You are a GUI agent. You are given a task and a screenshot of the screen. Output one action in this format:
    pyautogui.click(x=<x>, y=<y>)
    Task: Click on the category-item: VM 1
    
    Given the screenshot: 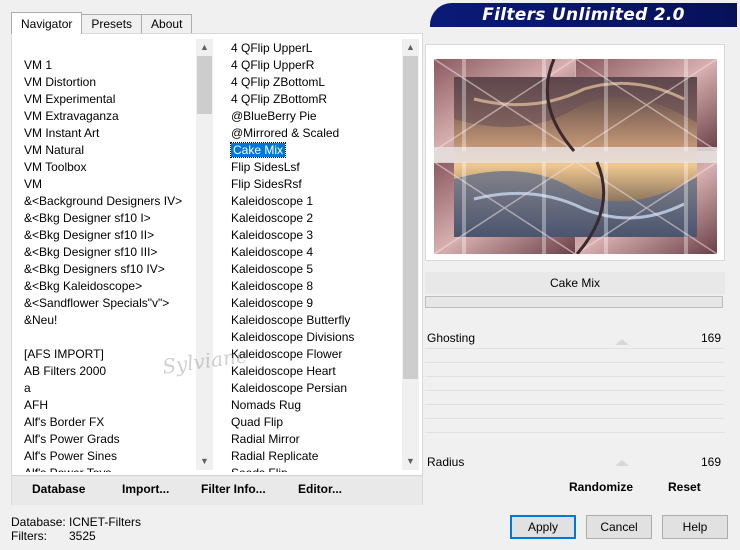 What is the action you would take?
    pyautogui.click(x=104, y=65)
    